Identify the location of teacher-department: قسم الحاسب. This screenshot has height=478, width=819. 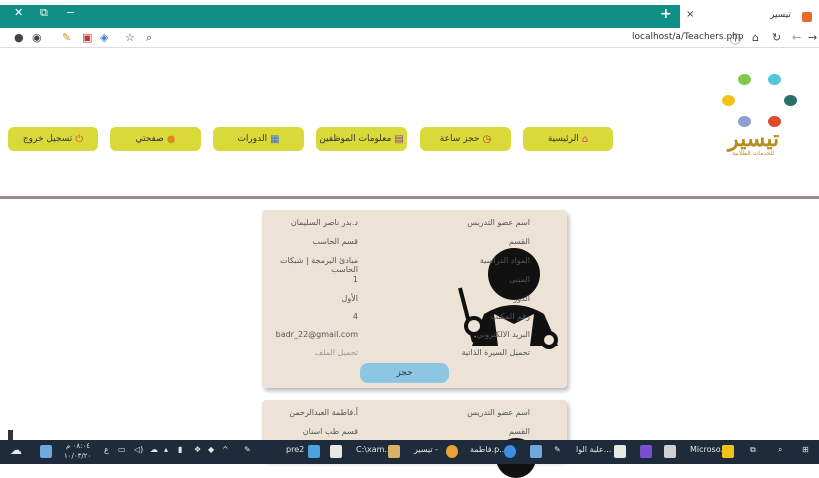
(335, 241).